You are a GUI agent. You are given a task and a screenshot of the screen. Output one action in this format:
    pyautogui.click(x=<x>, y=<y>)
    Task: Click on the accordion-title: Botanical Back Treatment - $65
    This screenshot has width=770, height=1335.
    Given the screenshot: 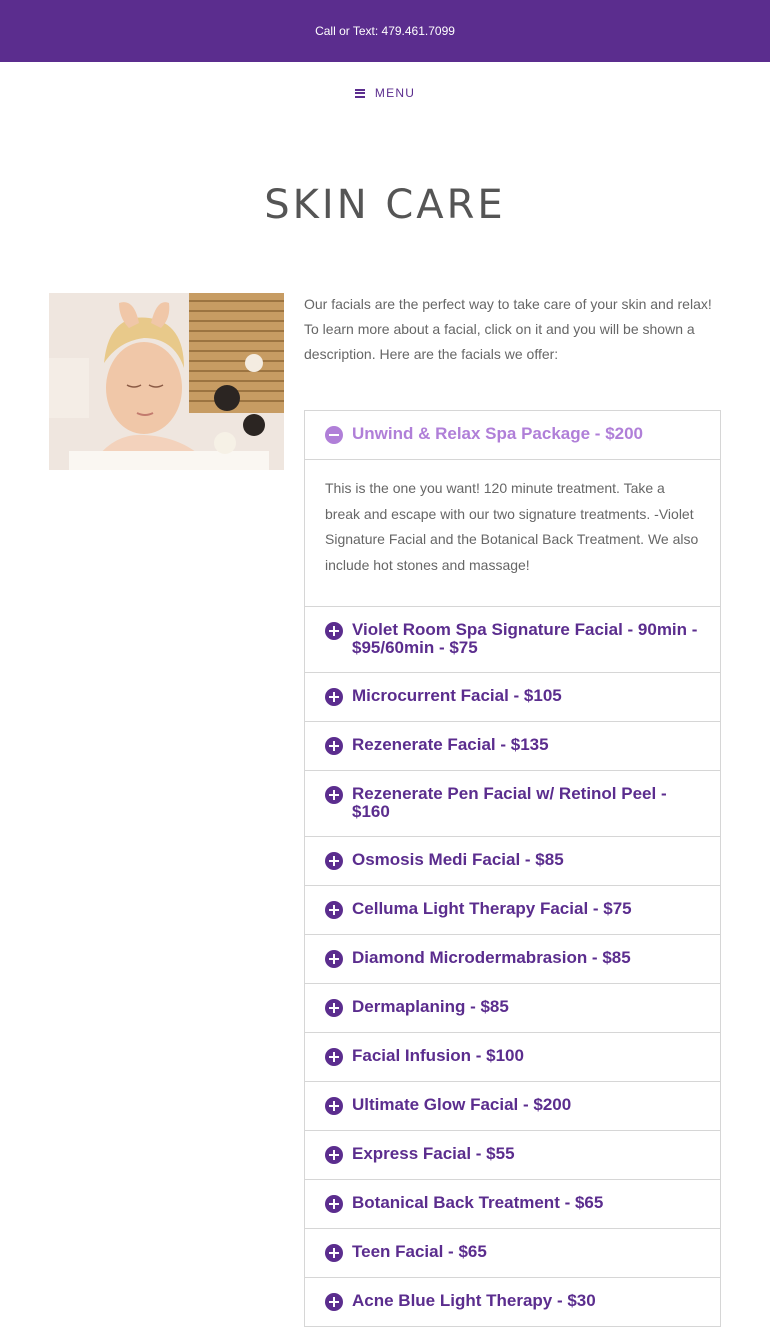 What is the action you would take?
    pyautogui.click(x=478, y=1202)
    